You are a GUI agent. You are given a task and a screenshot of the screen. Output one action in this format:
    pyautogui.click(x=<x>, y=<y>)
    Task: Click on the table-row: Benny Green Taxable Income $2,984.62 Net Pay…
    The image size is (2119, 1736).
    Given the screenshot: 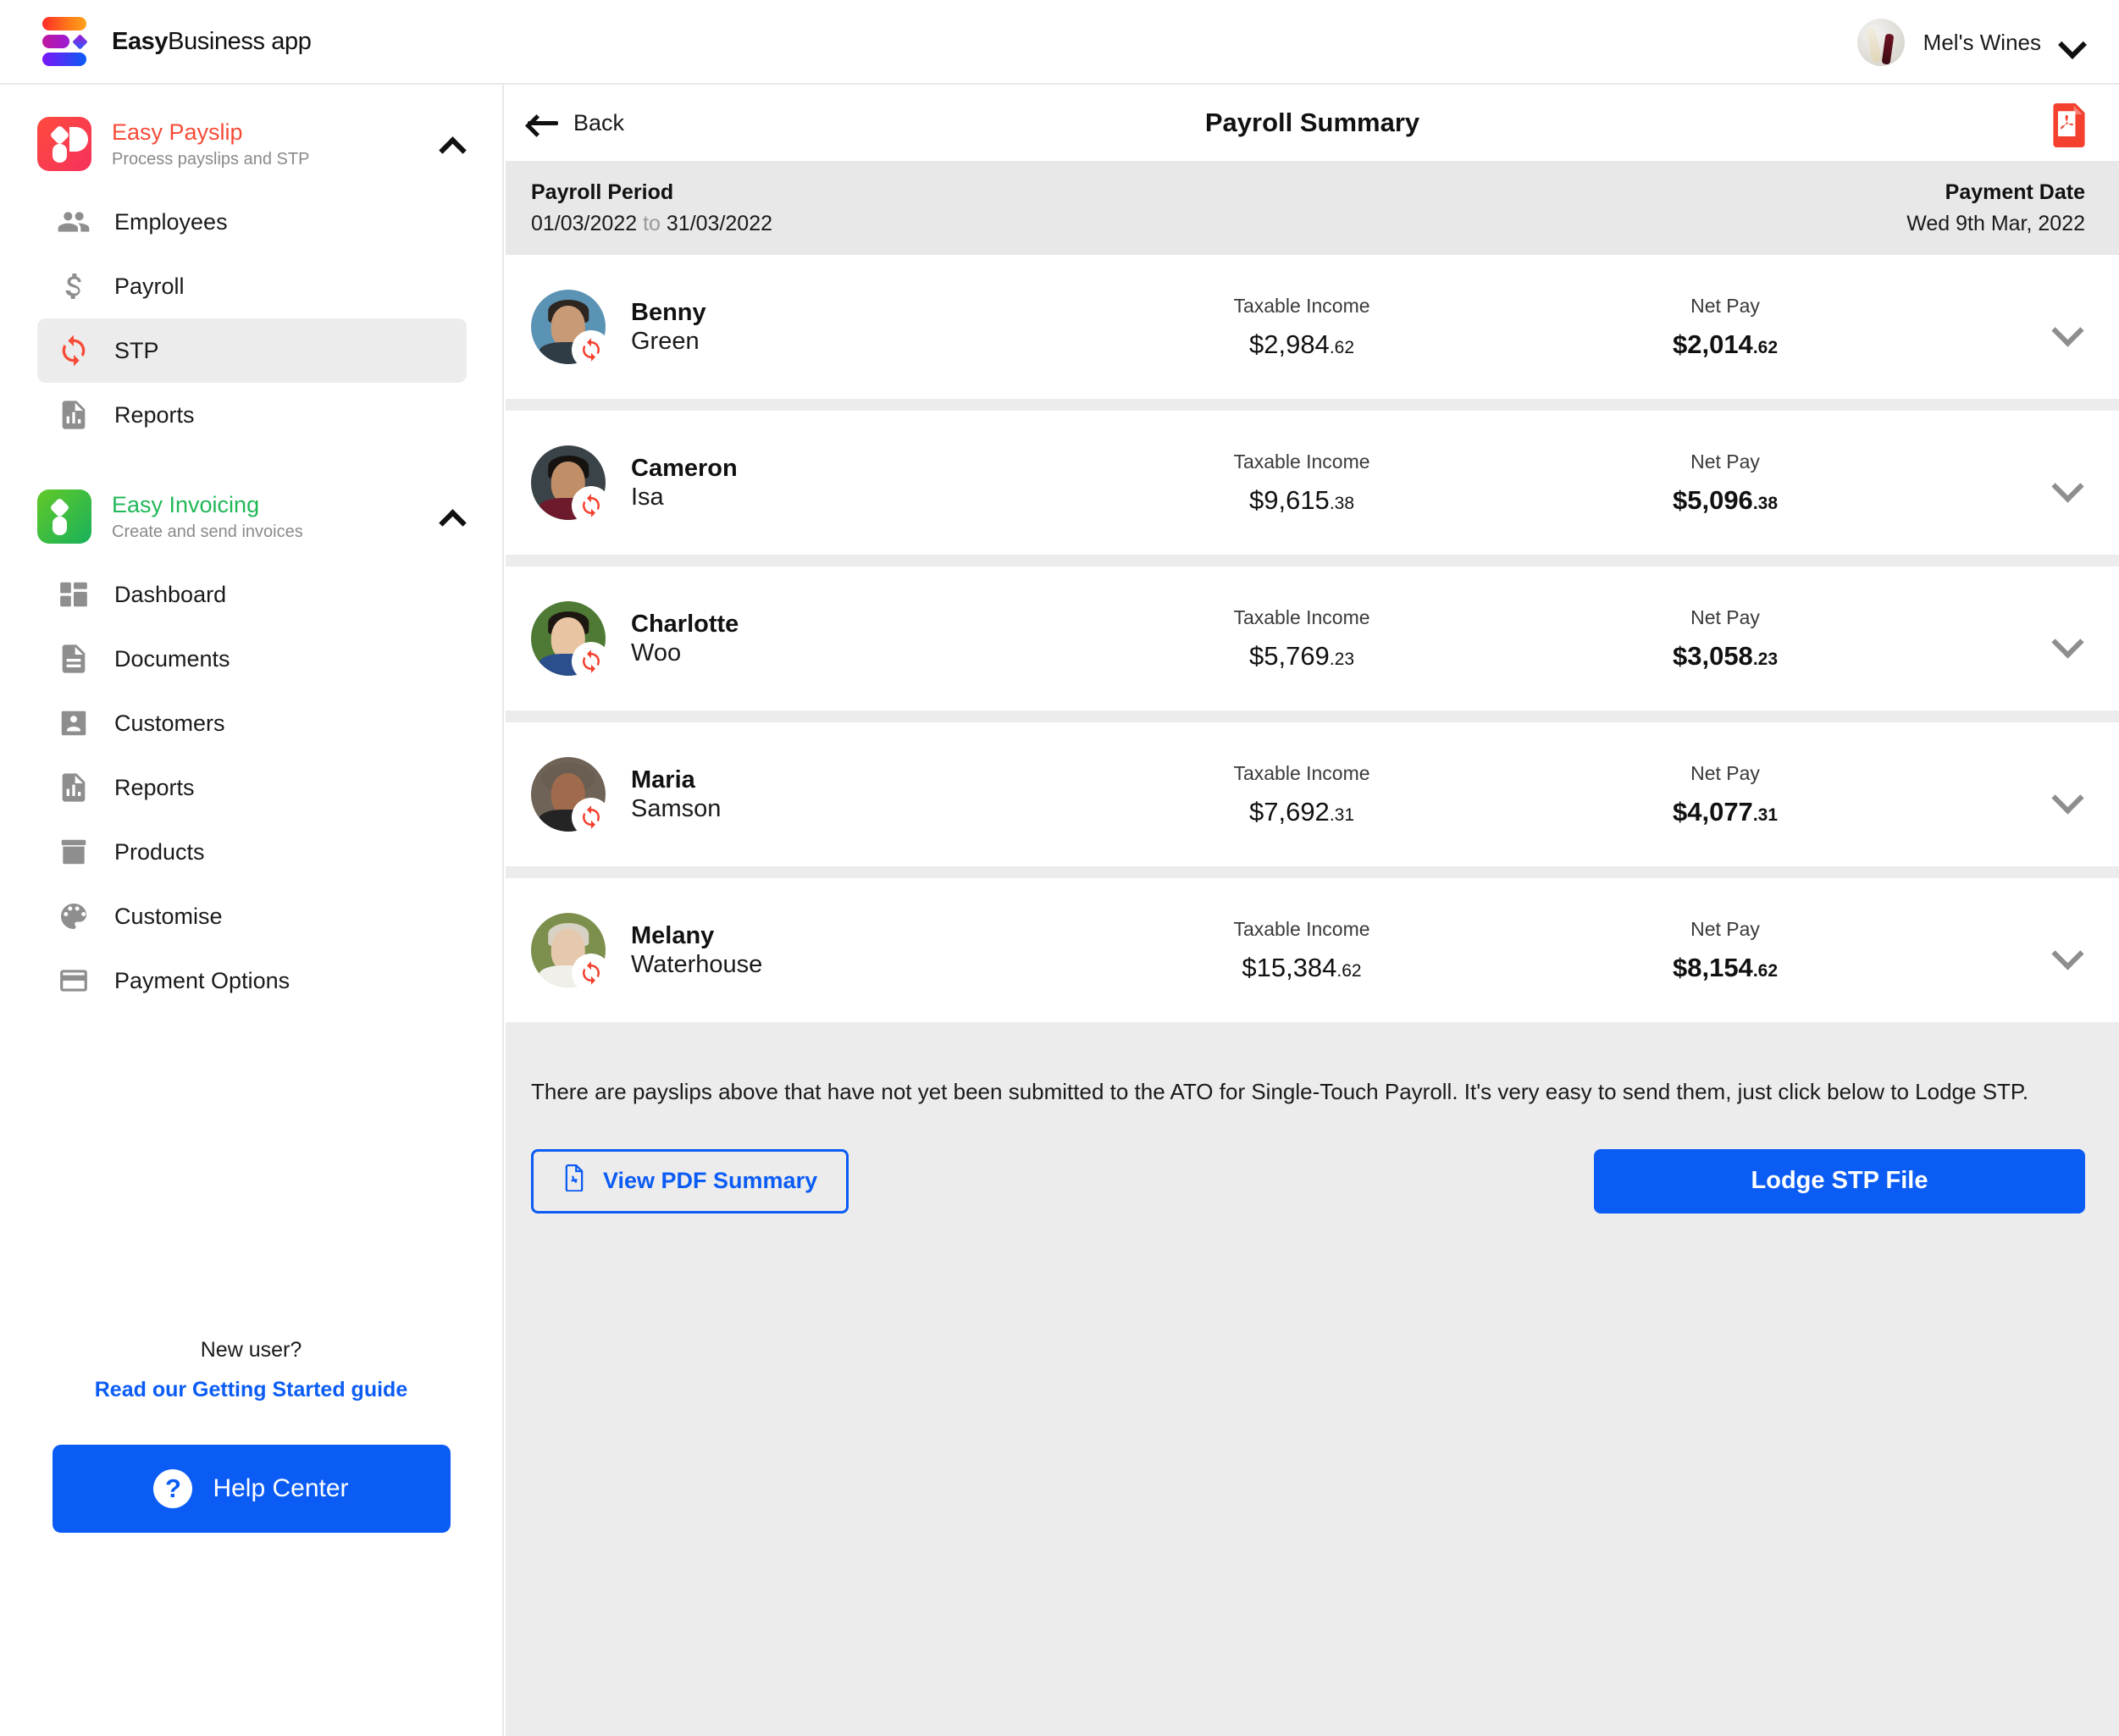 What is the action you would take?
    pyautogui.click(x=1312, y=327)
    